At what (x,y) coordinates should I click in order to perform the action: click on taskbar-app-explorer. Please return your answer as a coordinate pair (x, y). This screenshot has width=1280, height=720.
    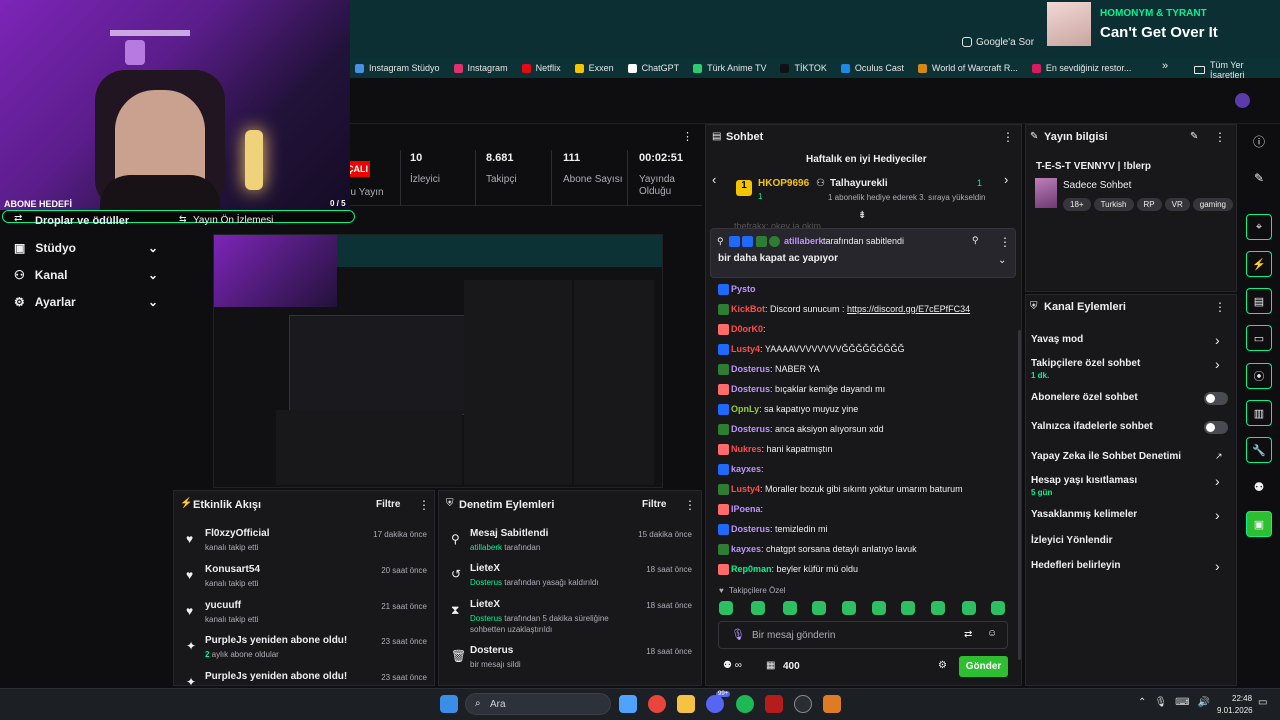
    Looking at the image, I should click on (686, 704).